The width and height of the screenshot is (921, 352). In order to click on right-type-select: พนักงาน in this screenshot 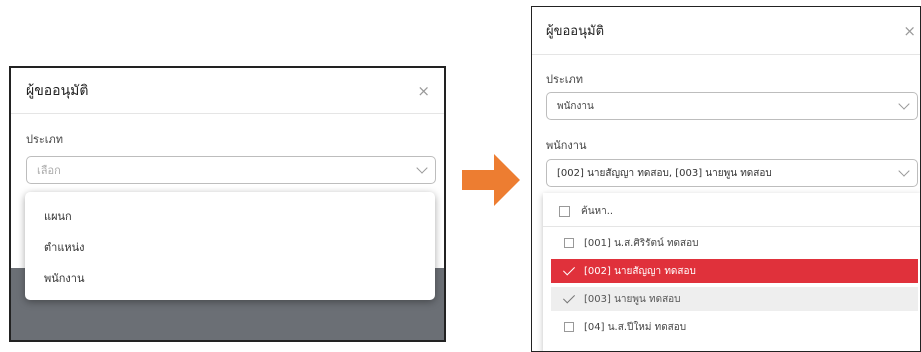, I will do `click(732, 106)`.